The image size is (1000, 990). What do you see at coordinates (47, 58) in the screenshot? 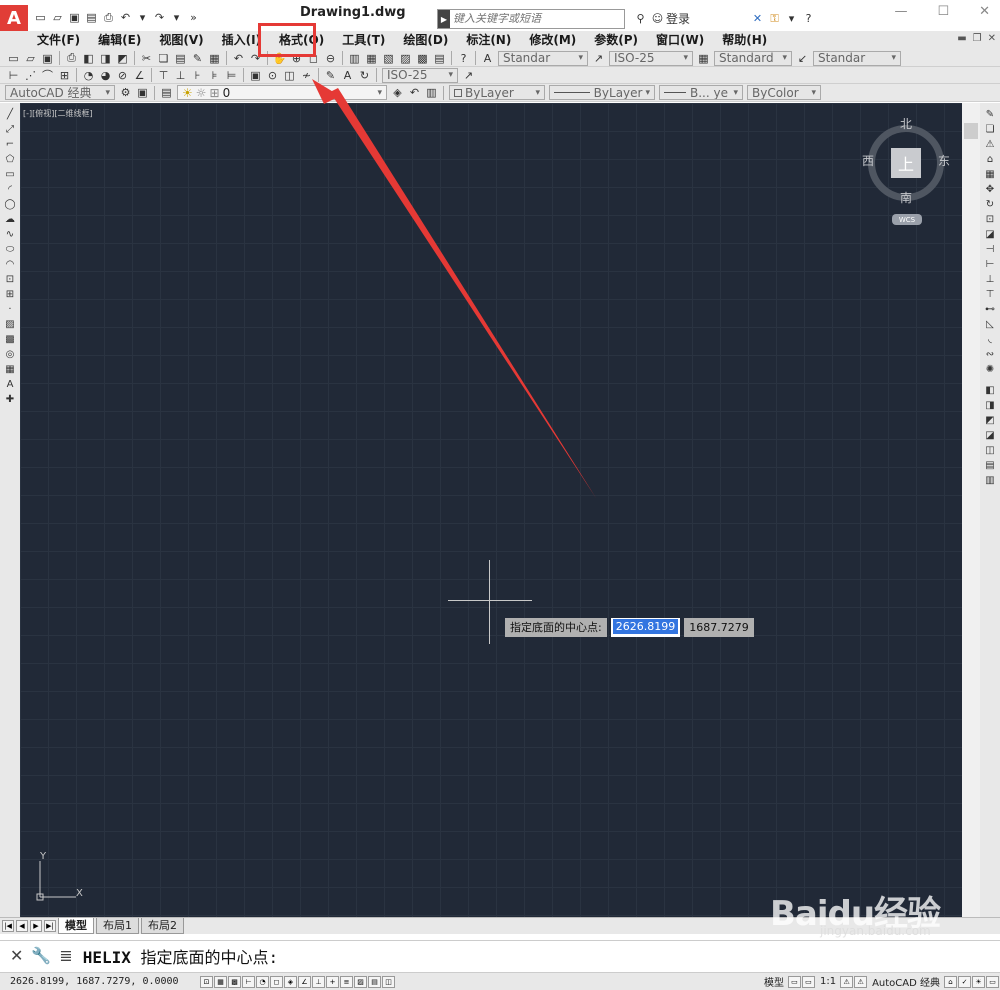
I see `save-icon: ▣` at bounding box center [47, 58].